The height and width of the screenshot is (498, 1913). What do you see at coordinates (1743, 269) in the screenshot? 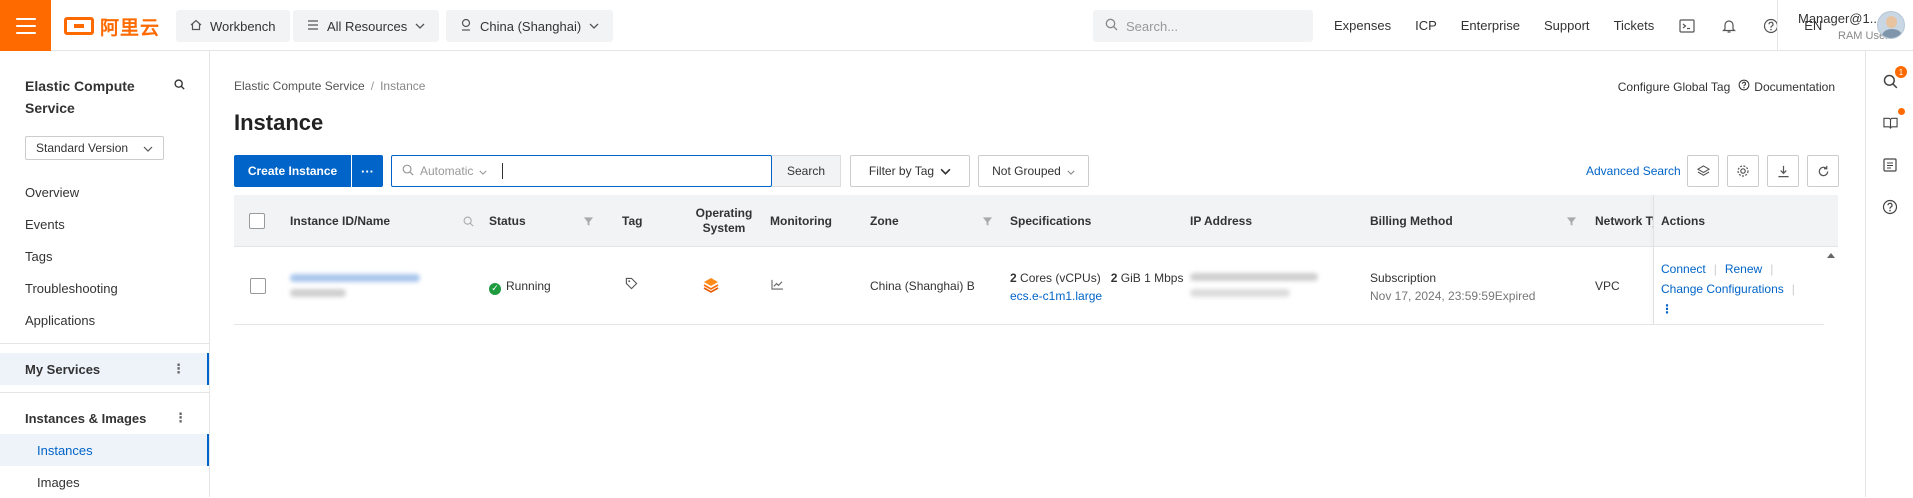
I see `renew-link: Renew` at bounding box center [1743, 269].